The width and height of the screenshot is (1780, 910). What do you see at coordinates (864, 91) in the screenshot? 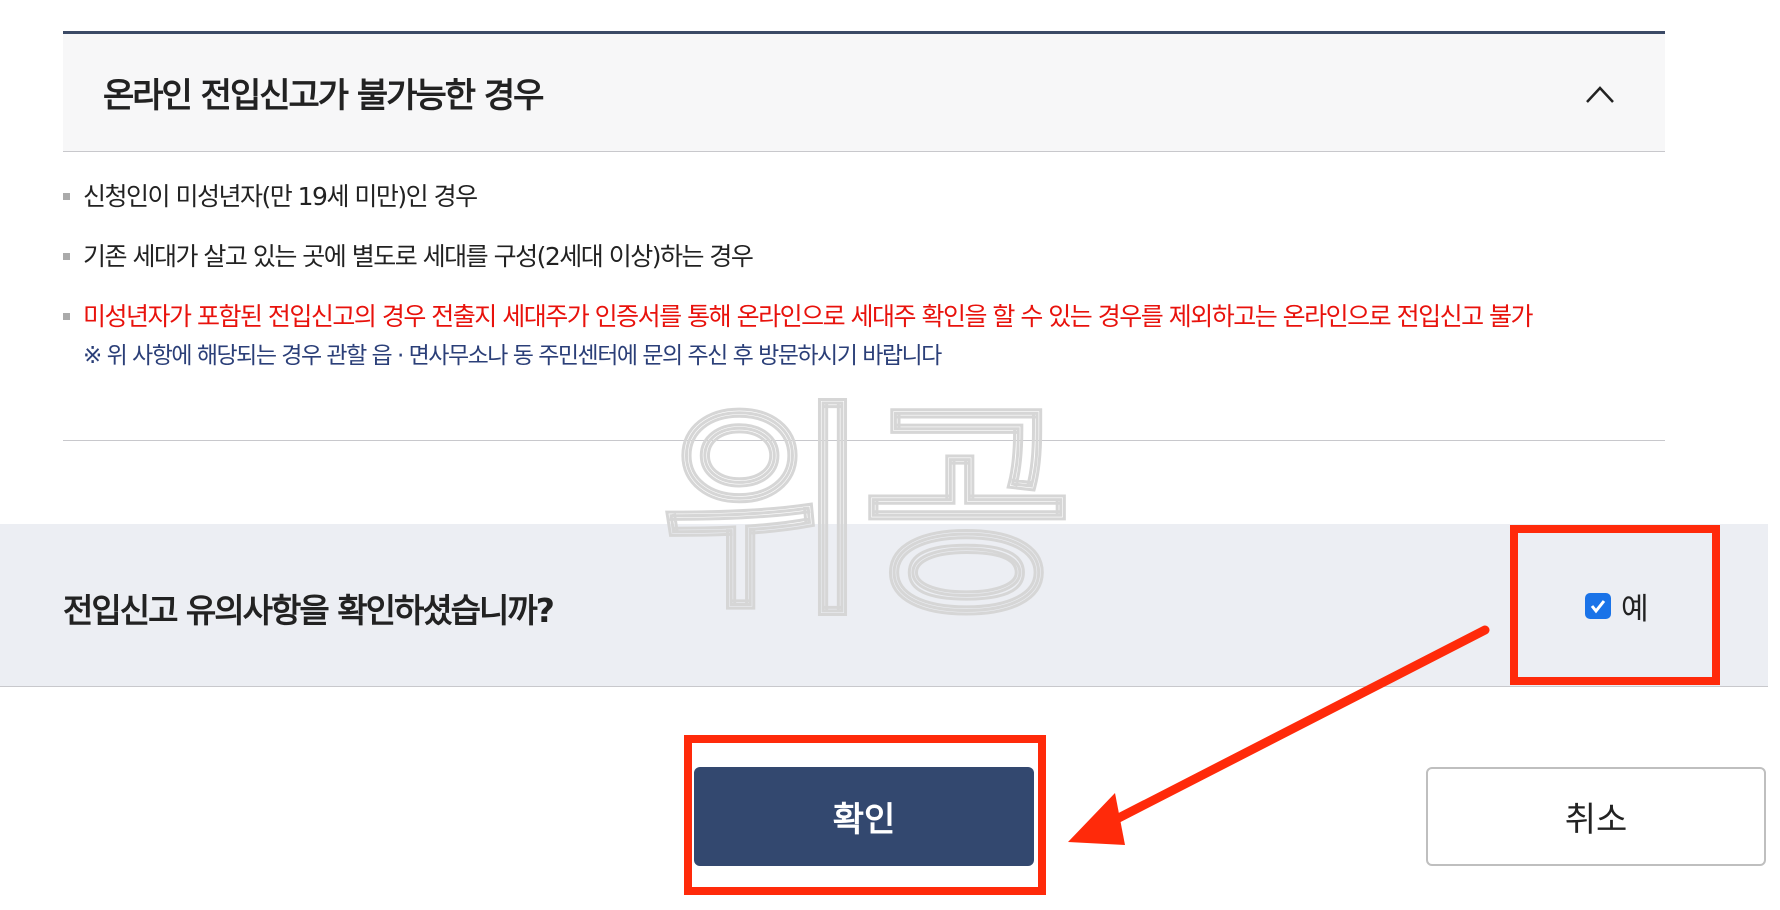
I see `accordion-header: 온라인 전입신고가 불가능한 경우` at bounding box center [864, 91].